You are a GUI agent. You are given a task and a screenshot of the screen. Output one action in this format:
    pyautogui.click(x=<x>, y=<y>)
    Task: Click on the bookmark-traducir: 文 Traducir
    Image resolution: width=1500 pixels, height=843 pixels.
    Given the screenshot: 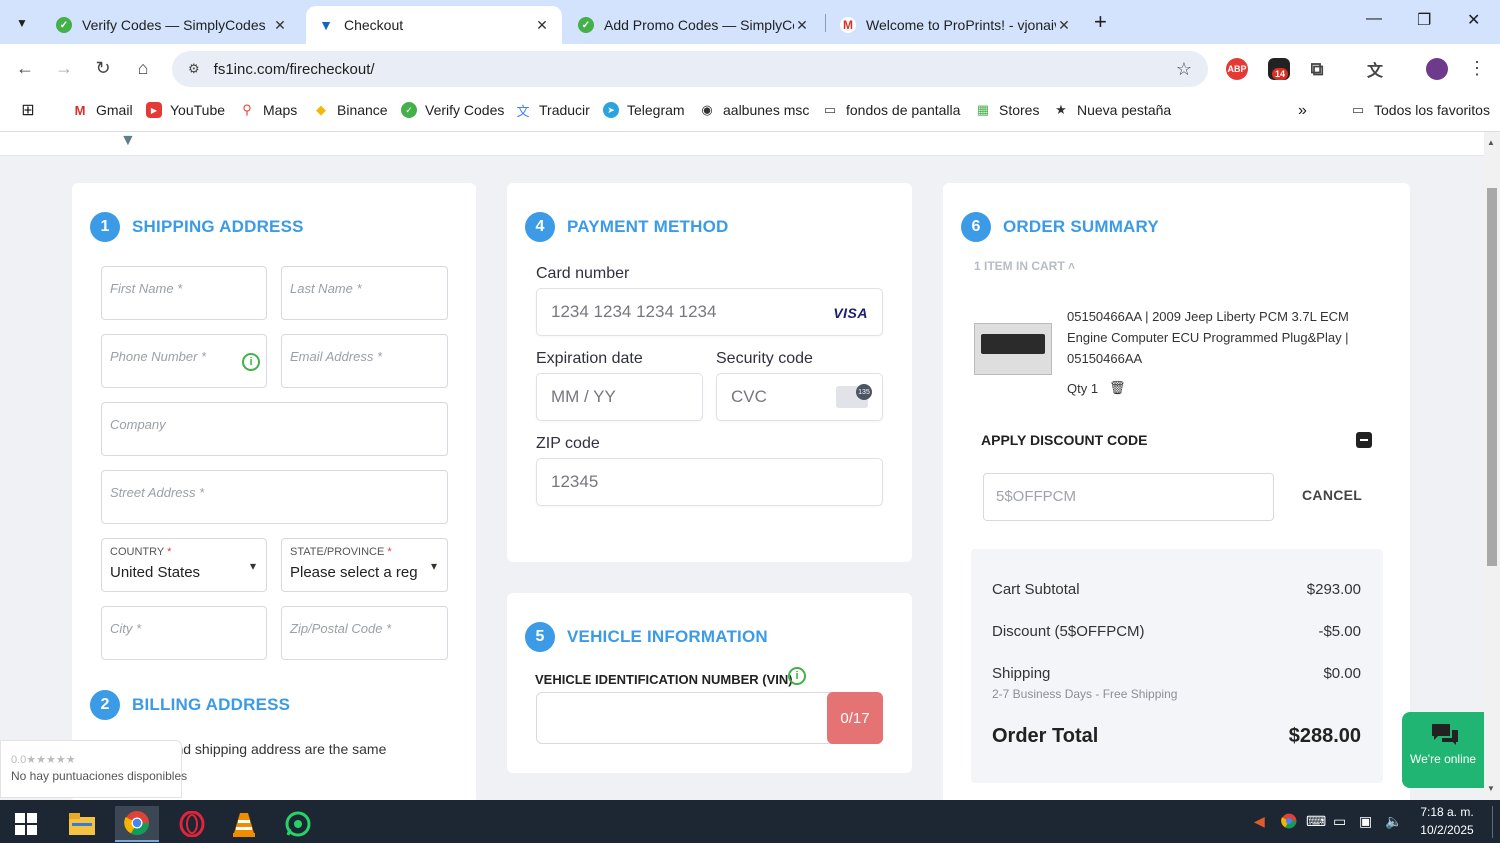 What is the action you would take?
    pyautogui.click(x=552, y=110)
    